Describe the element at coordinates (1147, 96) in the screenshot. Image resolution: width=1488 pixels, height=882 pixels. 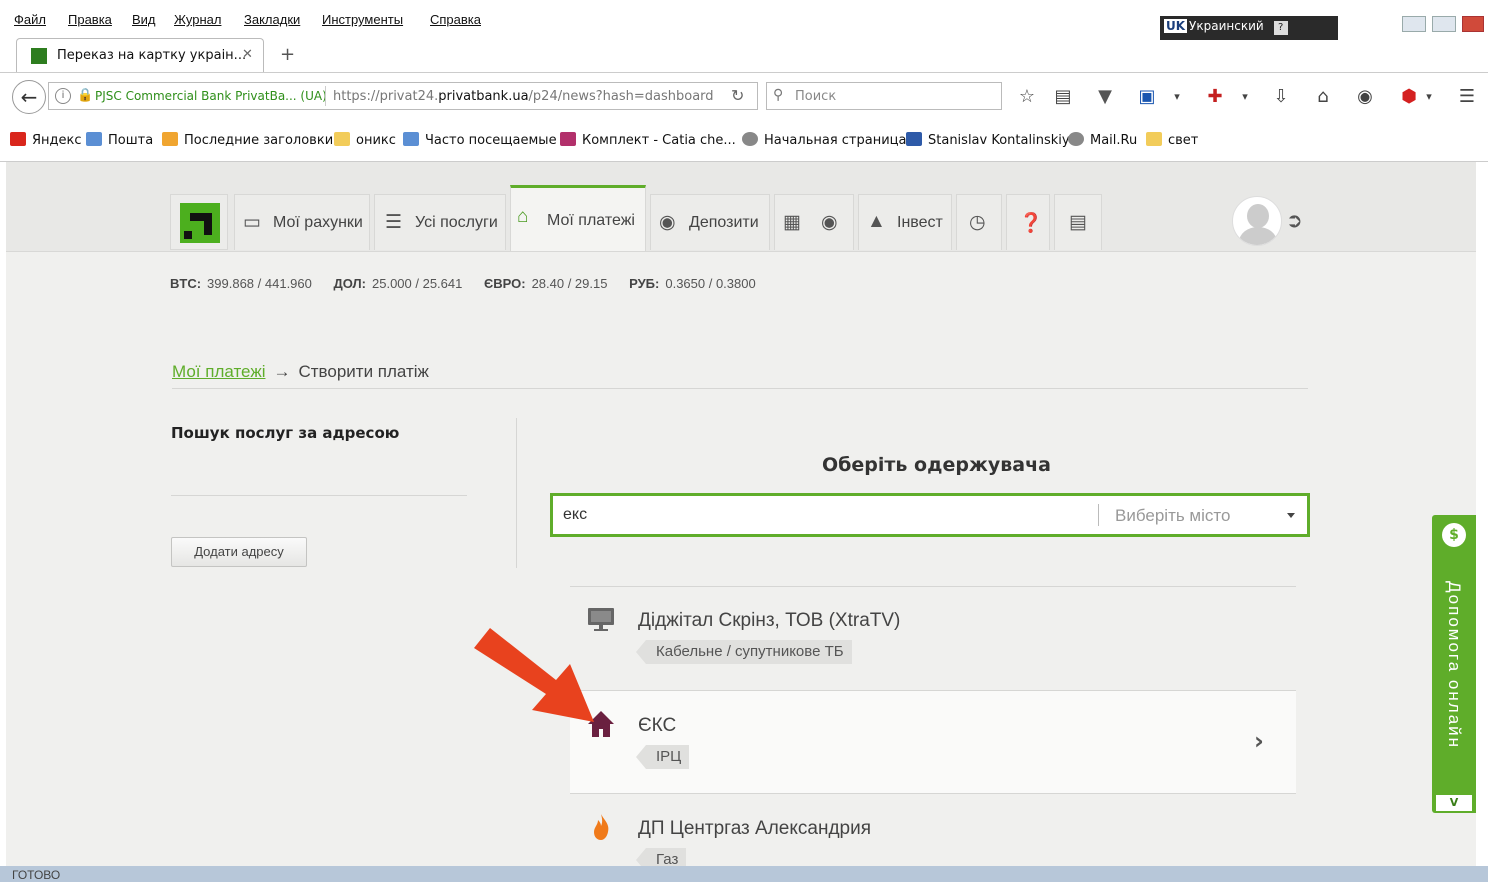
I see `save-icon: ▣` at that location.